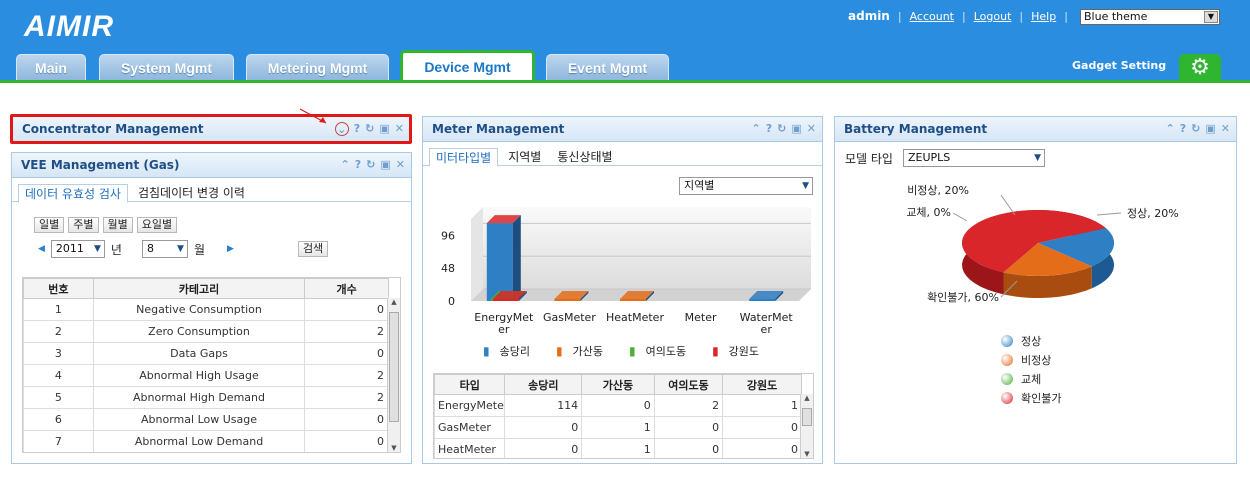 The image size is (1250, 480). Describe the element at coordinates (1042, 244) in the screenshot. I see `battery-pie-chart: 정상, 20% 비정상, 20% 교체, 0% 확인불가, 60%` at that location.